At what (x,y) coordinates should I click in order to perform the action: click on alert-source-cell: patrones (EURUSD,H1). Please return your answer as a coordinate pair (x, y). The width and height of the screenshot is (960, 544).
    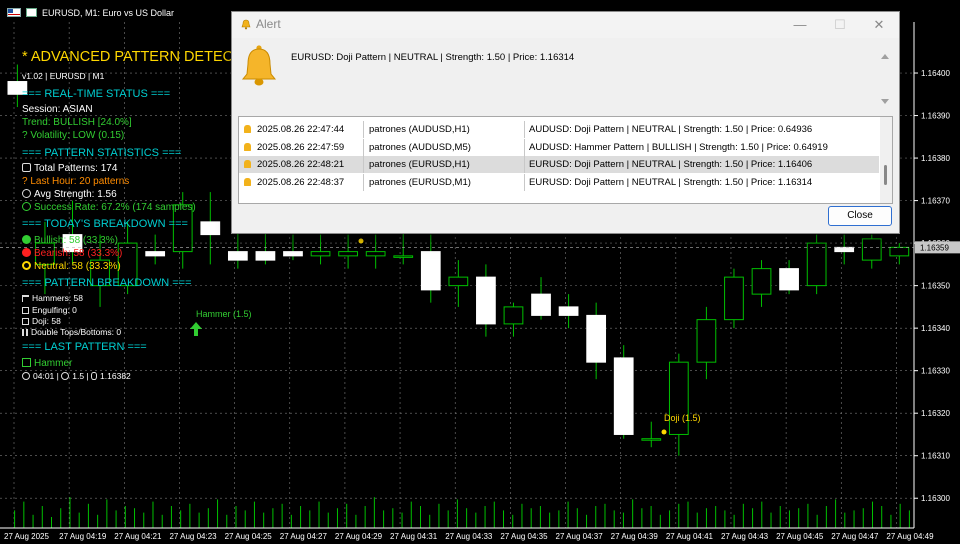
    Looking at the image, I should click on (447, 164).